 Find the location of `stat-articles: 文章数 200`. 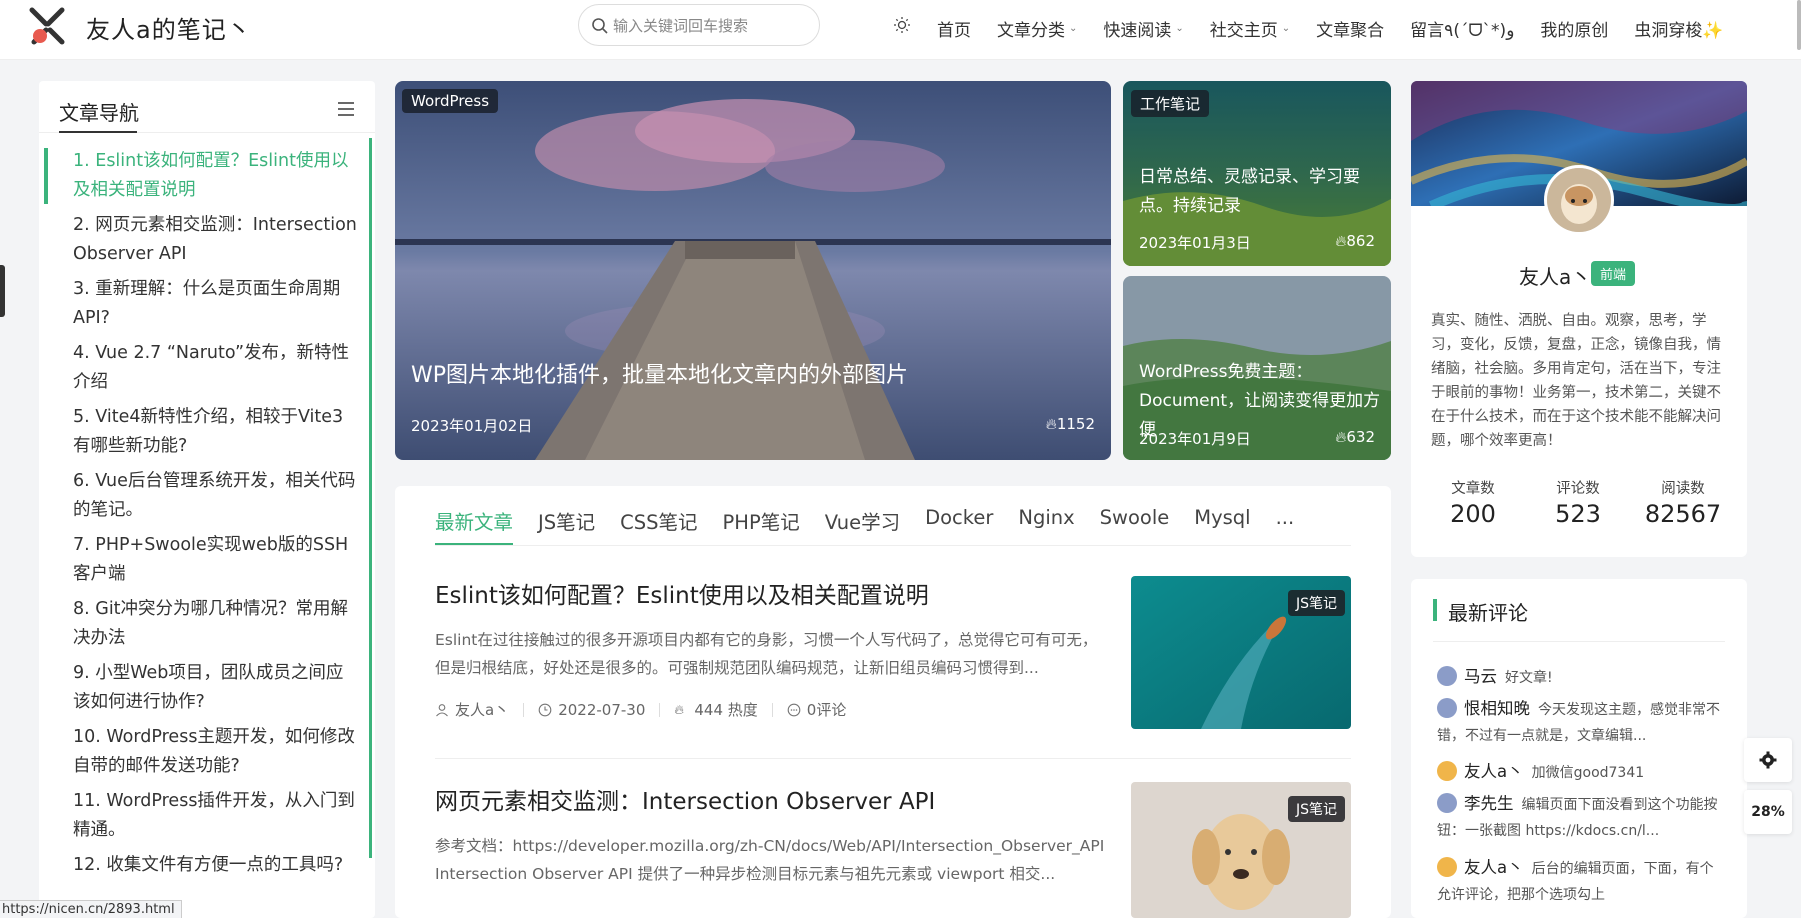

stat-articles: 文章数 200 is located at coordinates (1473, 504).